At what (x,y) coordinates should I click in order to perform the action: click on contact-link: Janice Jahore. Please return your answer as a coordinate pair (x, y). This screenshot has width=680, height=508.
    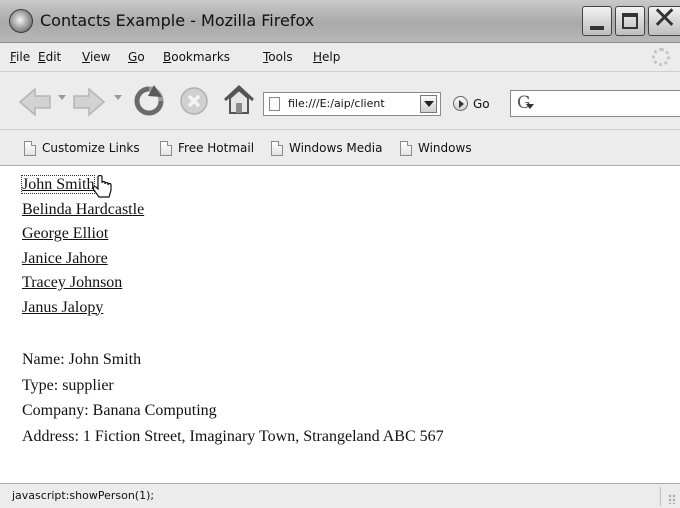
    Looking at the image, I should click on (65, 258).